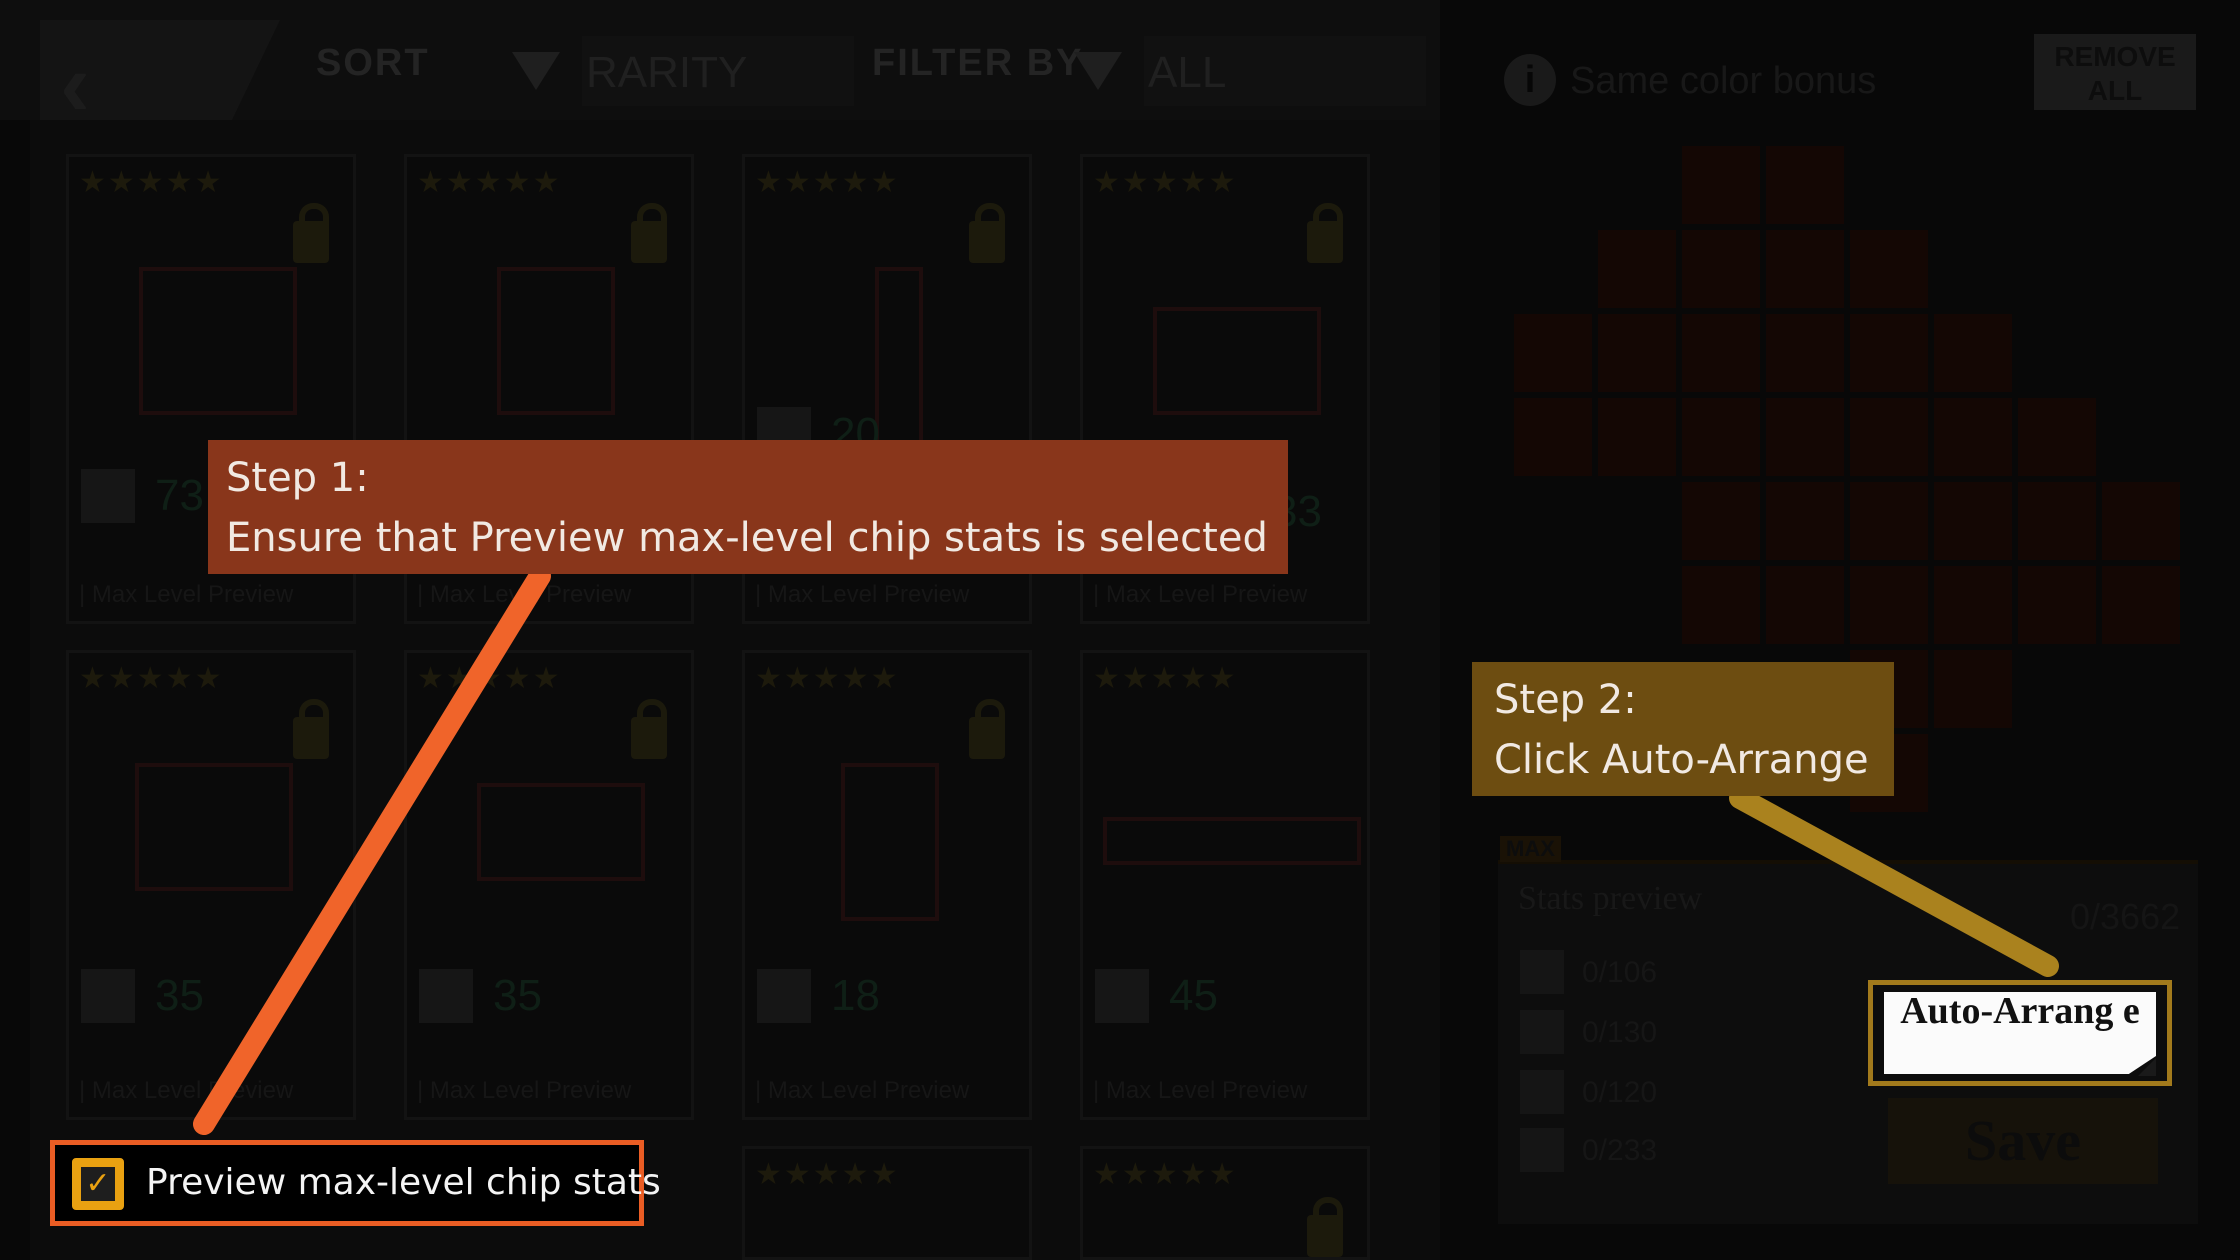  Describe the element at coordinates (1620, 1032) in the screenshot. I see `stat-value: 0/130` at that location.